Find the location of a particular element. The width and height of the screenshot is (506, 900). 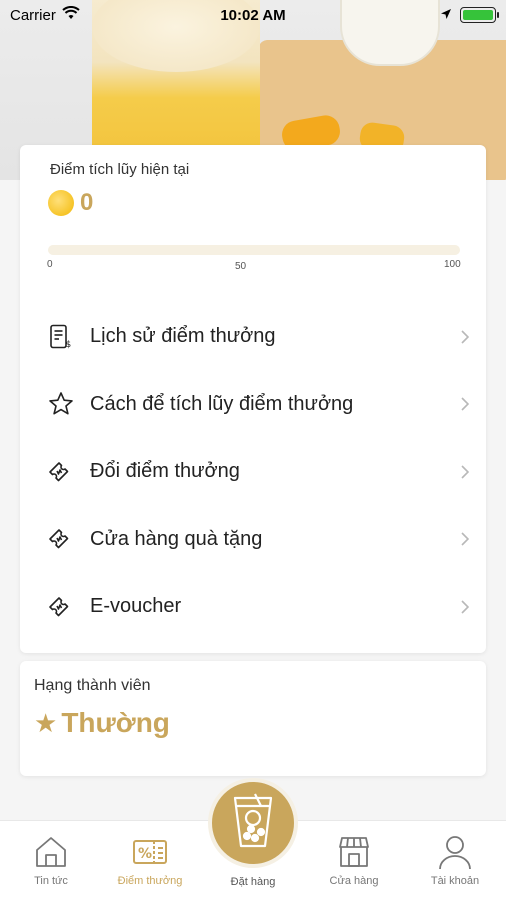

coin-icon is located at coordinates (61, 203).